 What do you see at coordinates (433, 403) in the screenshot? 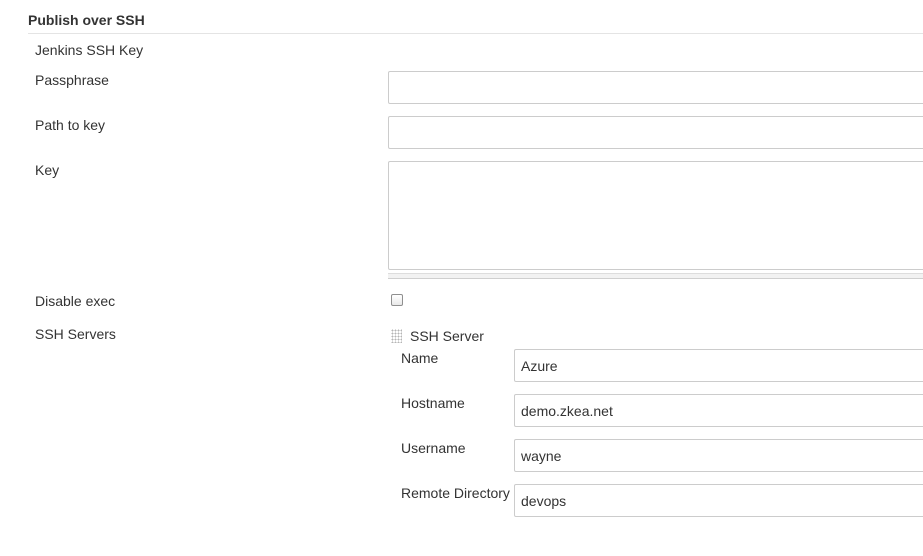
I see `hostname-label: Hostname` at bounding box center [433, 403].